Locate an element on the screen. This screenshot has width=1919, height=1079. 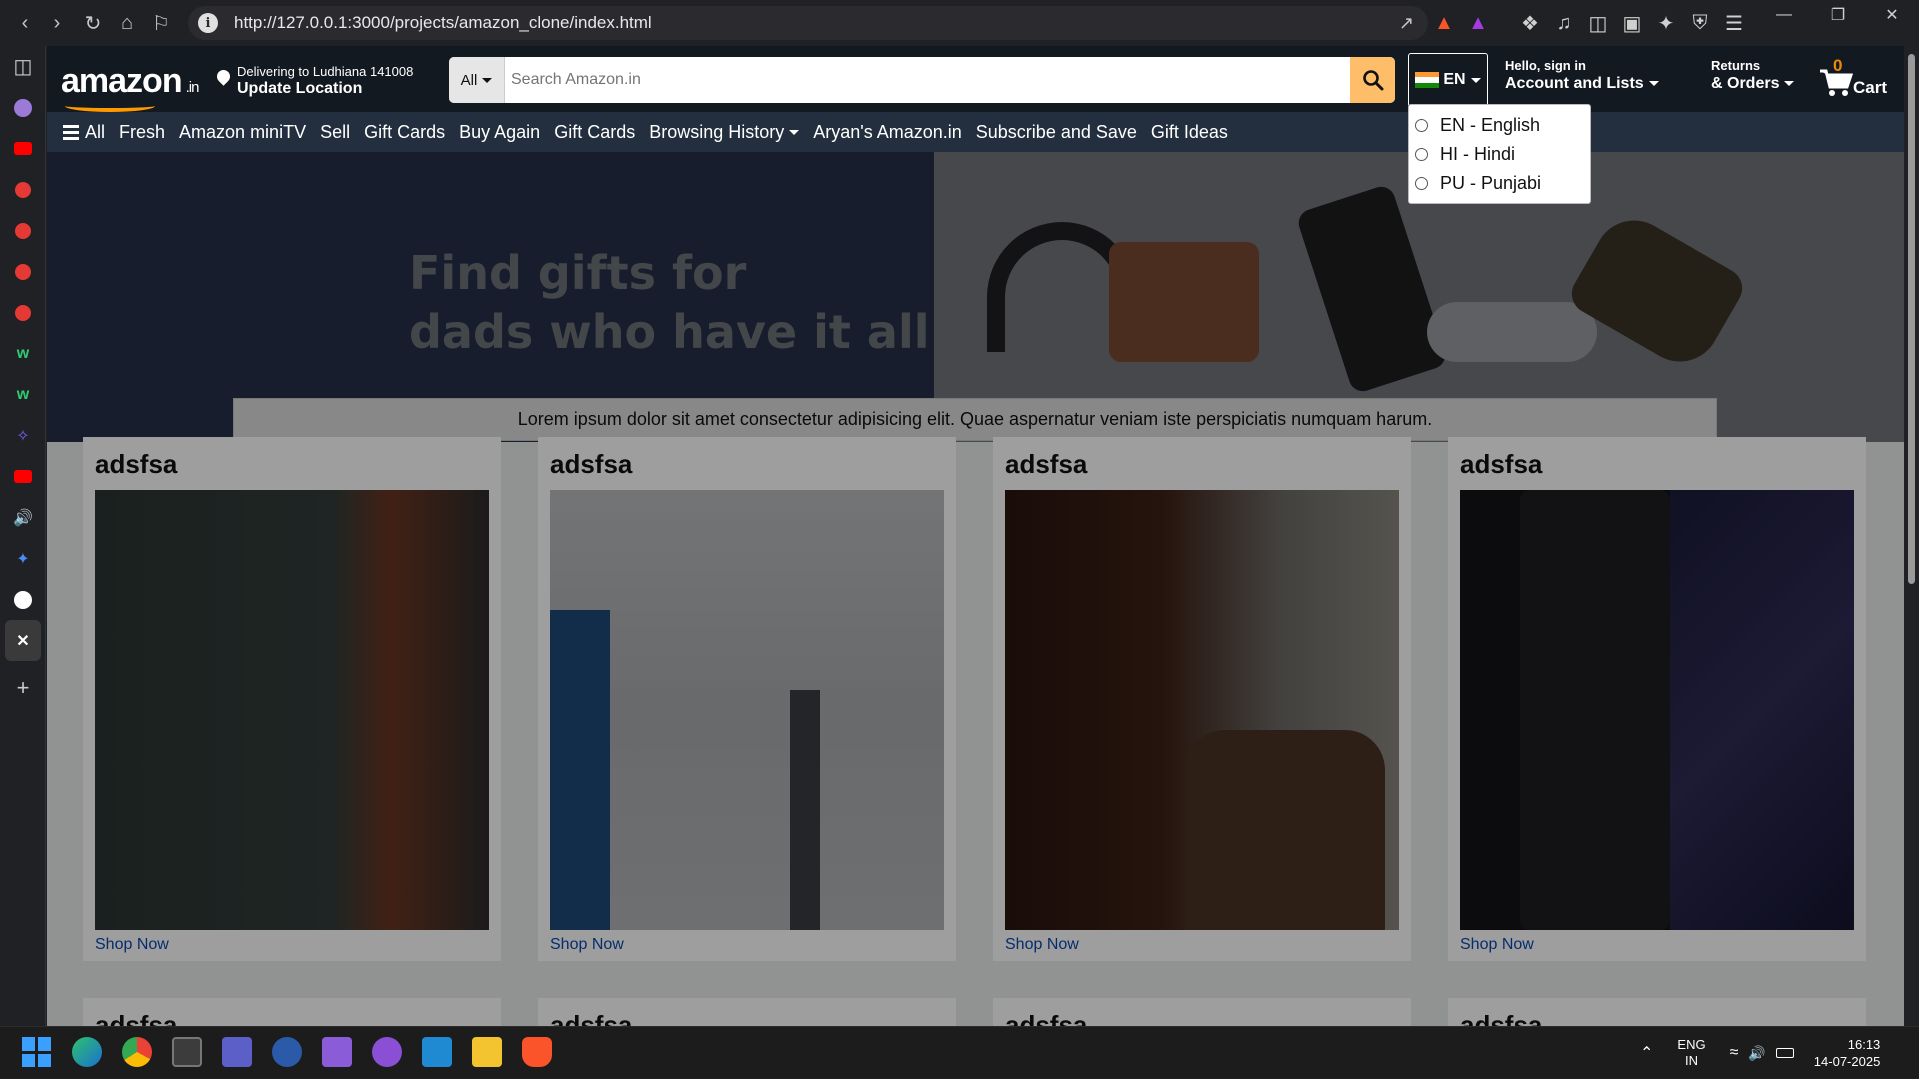
volume-icon: 🔊 is located at coordinates (1756, 1053).